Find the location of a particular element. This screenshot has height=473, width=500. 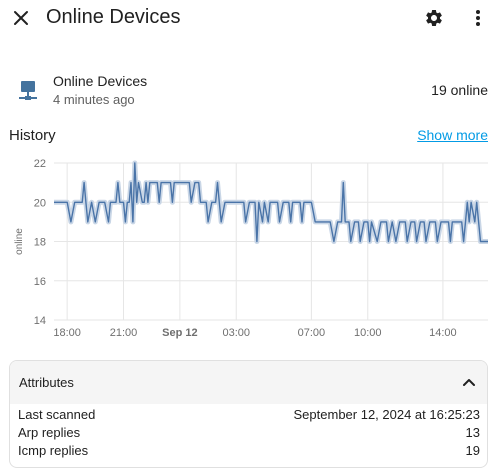

attribute-value: September 12, 2024 at 16:25:23 is located at coordinates (386, 414).